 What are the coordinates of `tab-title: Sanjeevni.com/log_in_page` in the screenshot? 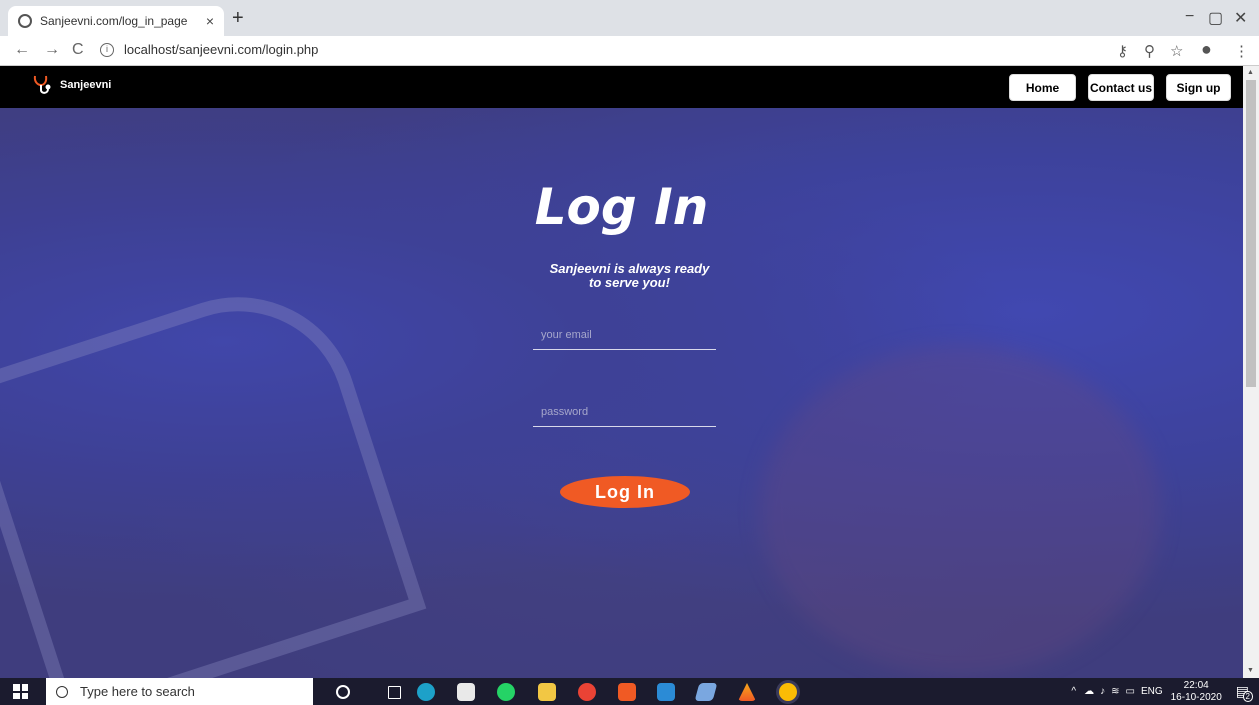 It's located at (114, 21).